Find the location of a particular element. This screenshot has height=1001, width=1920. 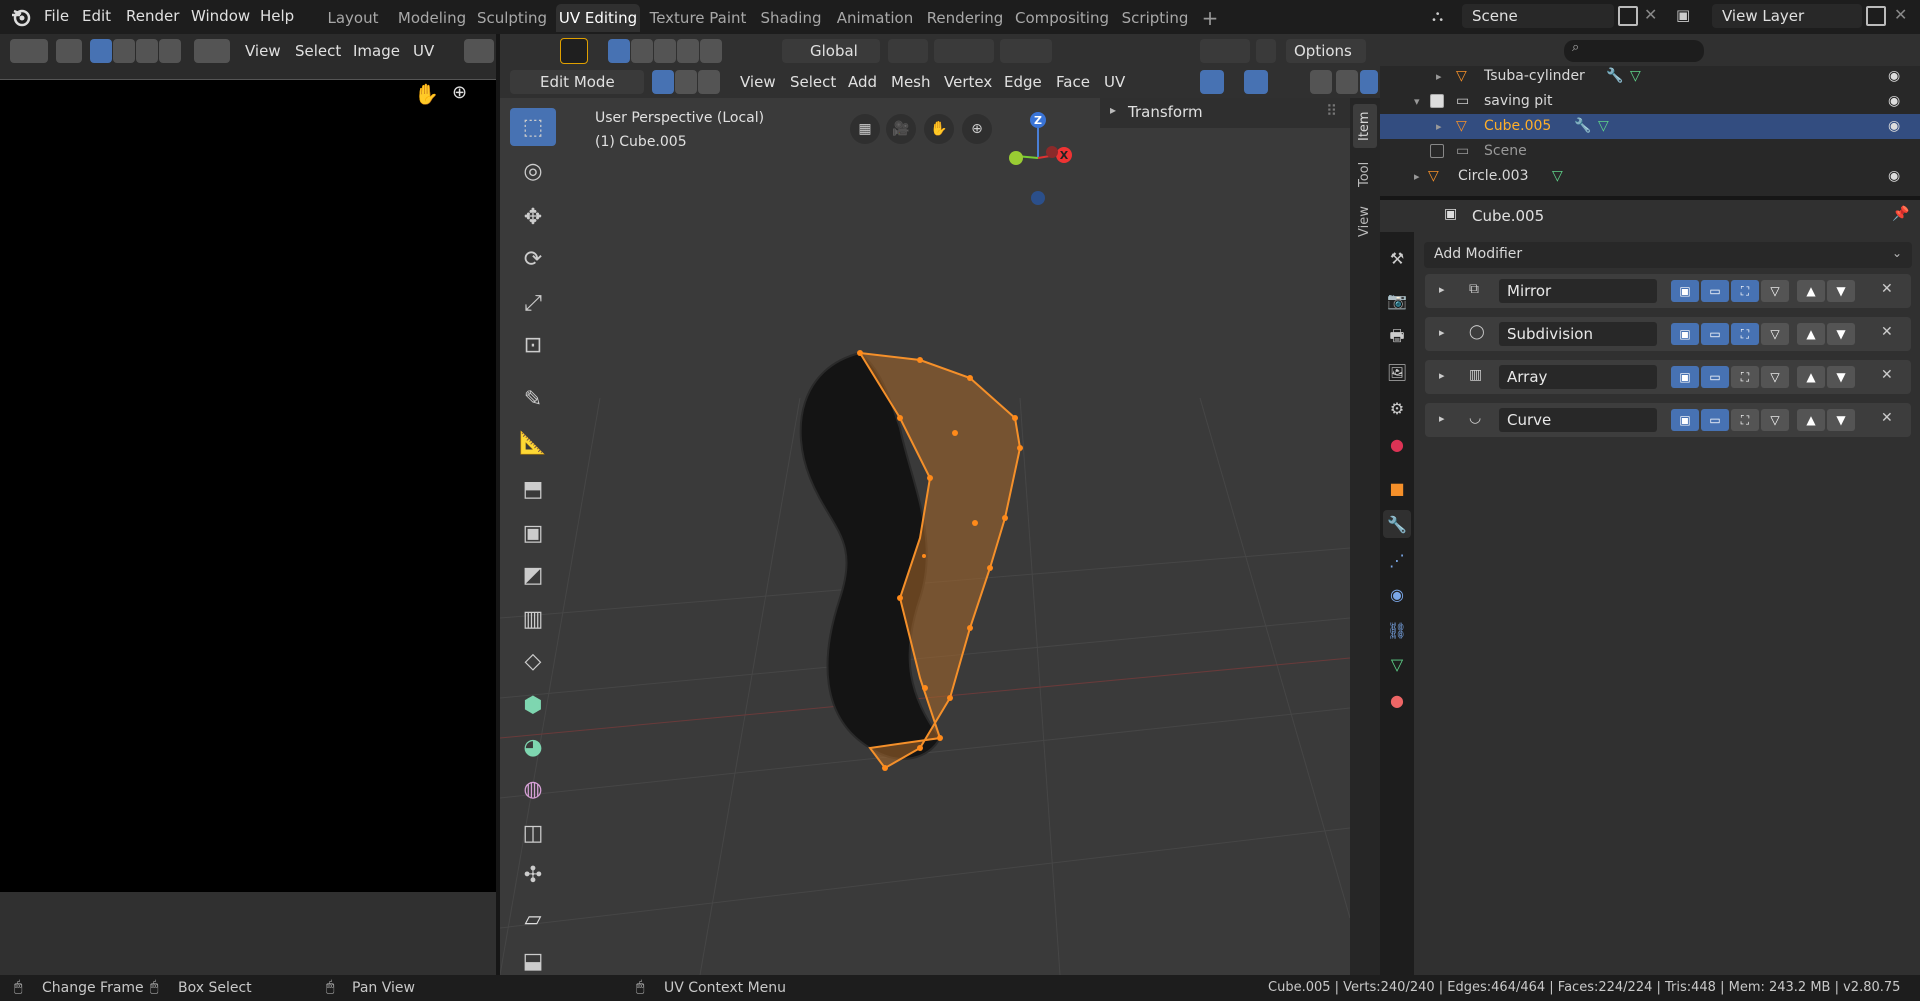

loop-cut-tool-icon: ▥ is located at coordinates (533, 619).